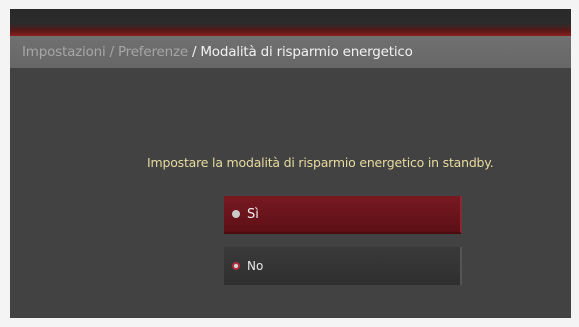 The image size is (579, 327). What do you see at coordinates (290, 22) in the screenshot?
I see `top-bar` at bounding box center [290, 22].